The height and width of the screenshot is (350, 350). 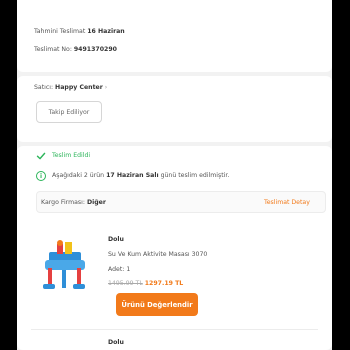 I want to click on product-name: Su Ve Kum Aktivite Masası 3070, so click(x=157, y=254).